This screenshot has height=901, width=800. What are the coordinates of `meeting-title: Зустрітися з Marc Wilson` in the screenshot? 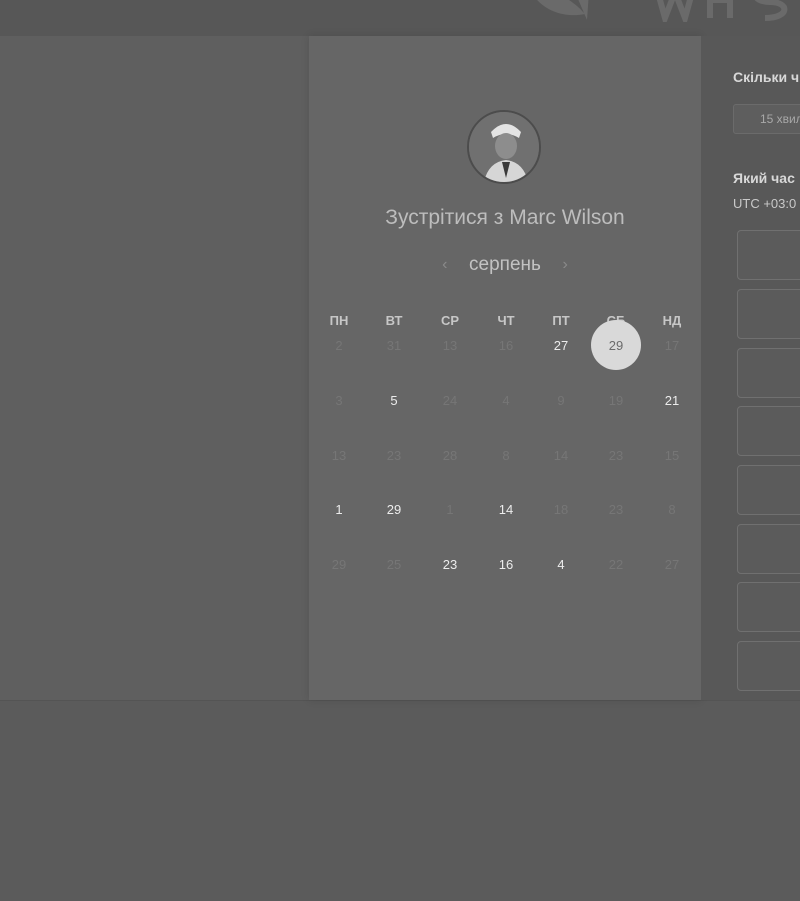 It's located at (505, 218).